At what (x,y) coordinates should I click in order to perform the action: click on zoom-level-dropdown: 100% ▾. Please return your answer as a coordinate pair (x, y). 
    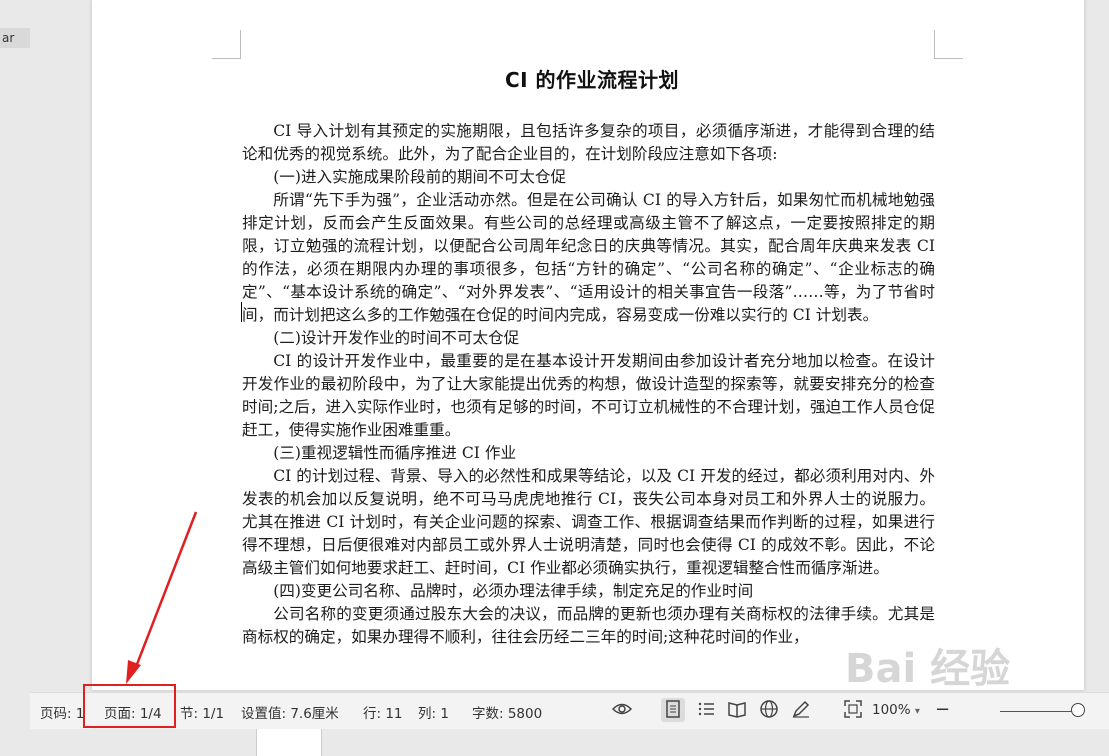
    Looking at the image, I should click on (896, 710).